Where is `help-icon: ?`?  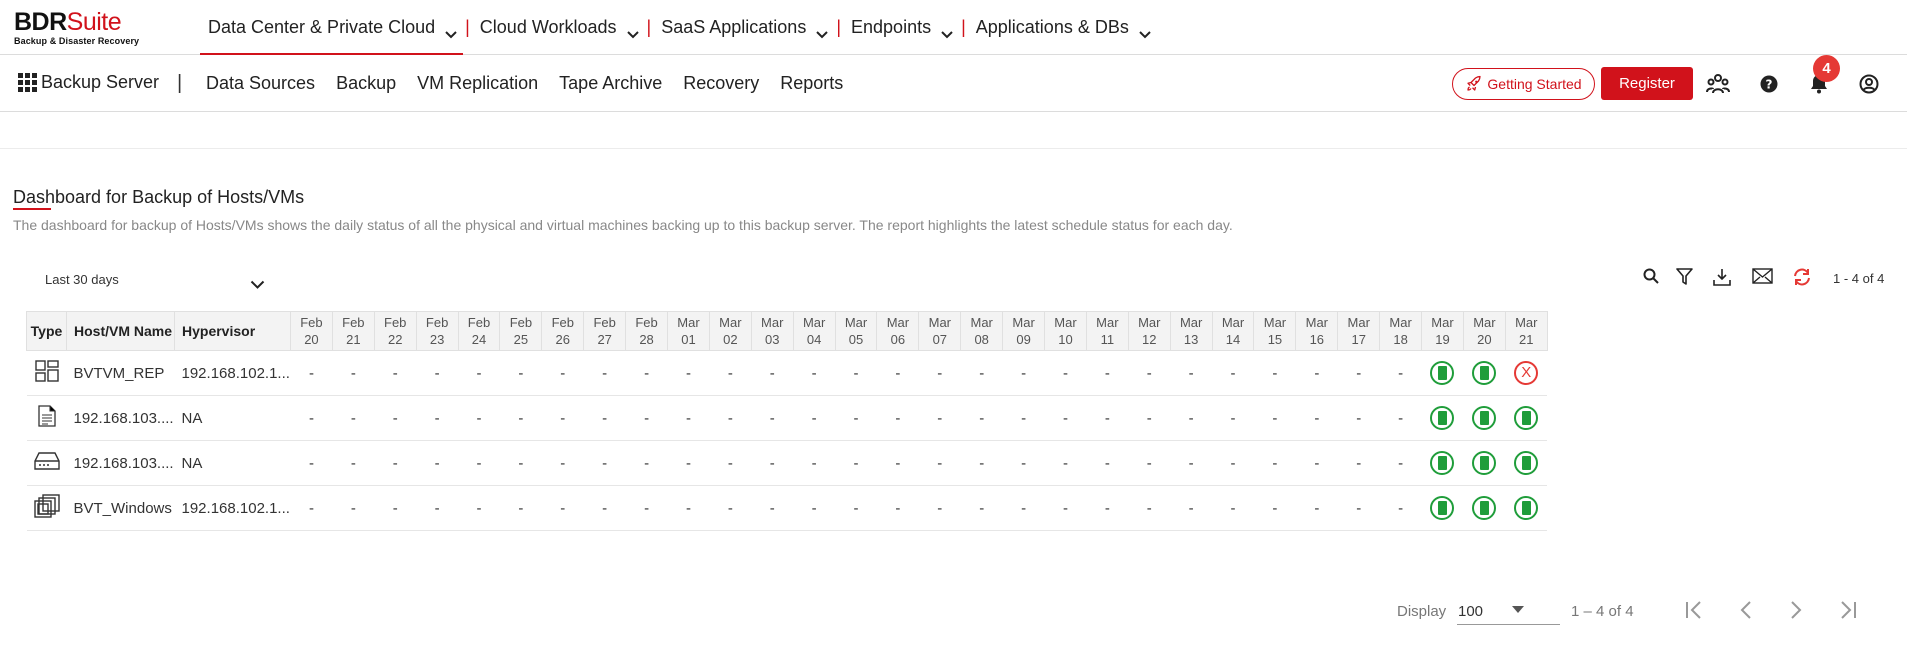
help-icon: ? is located at coordinates (1769, 84).